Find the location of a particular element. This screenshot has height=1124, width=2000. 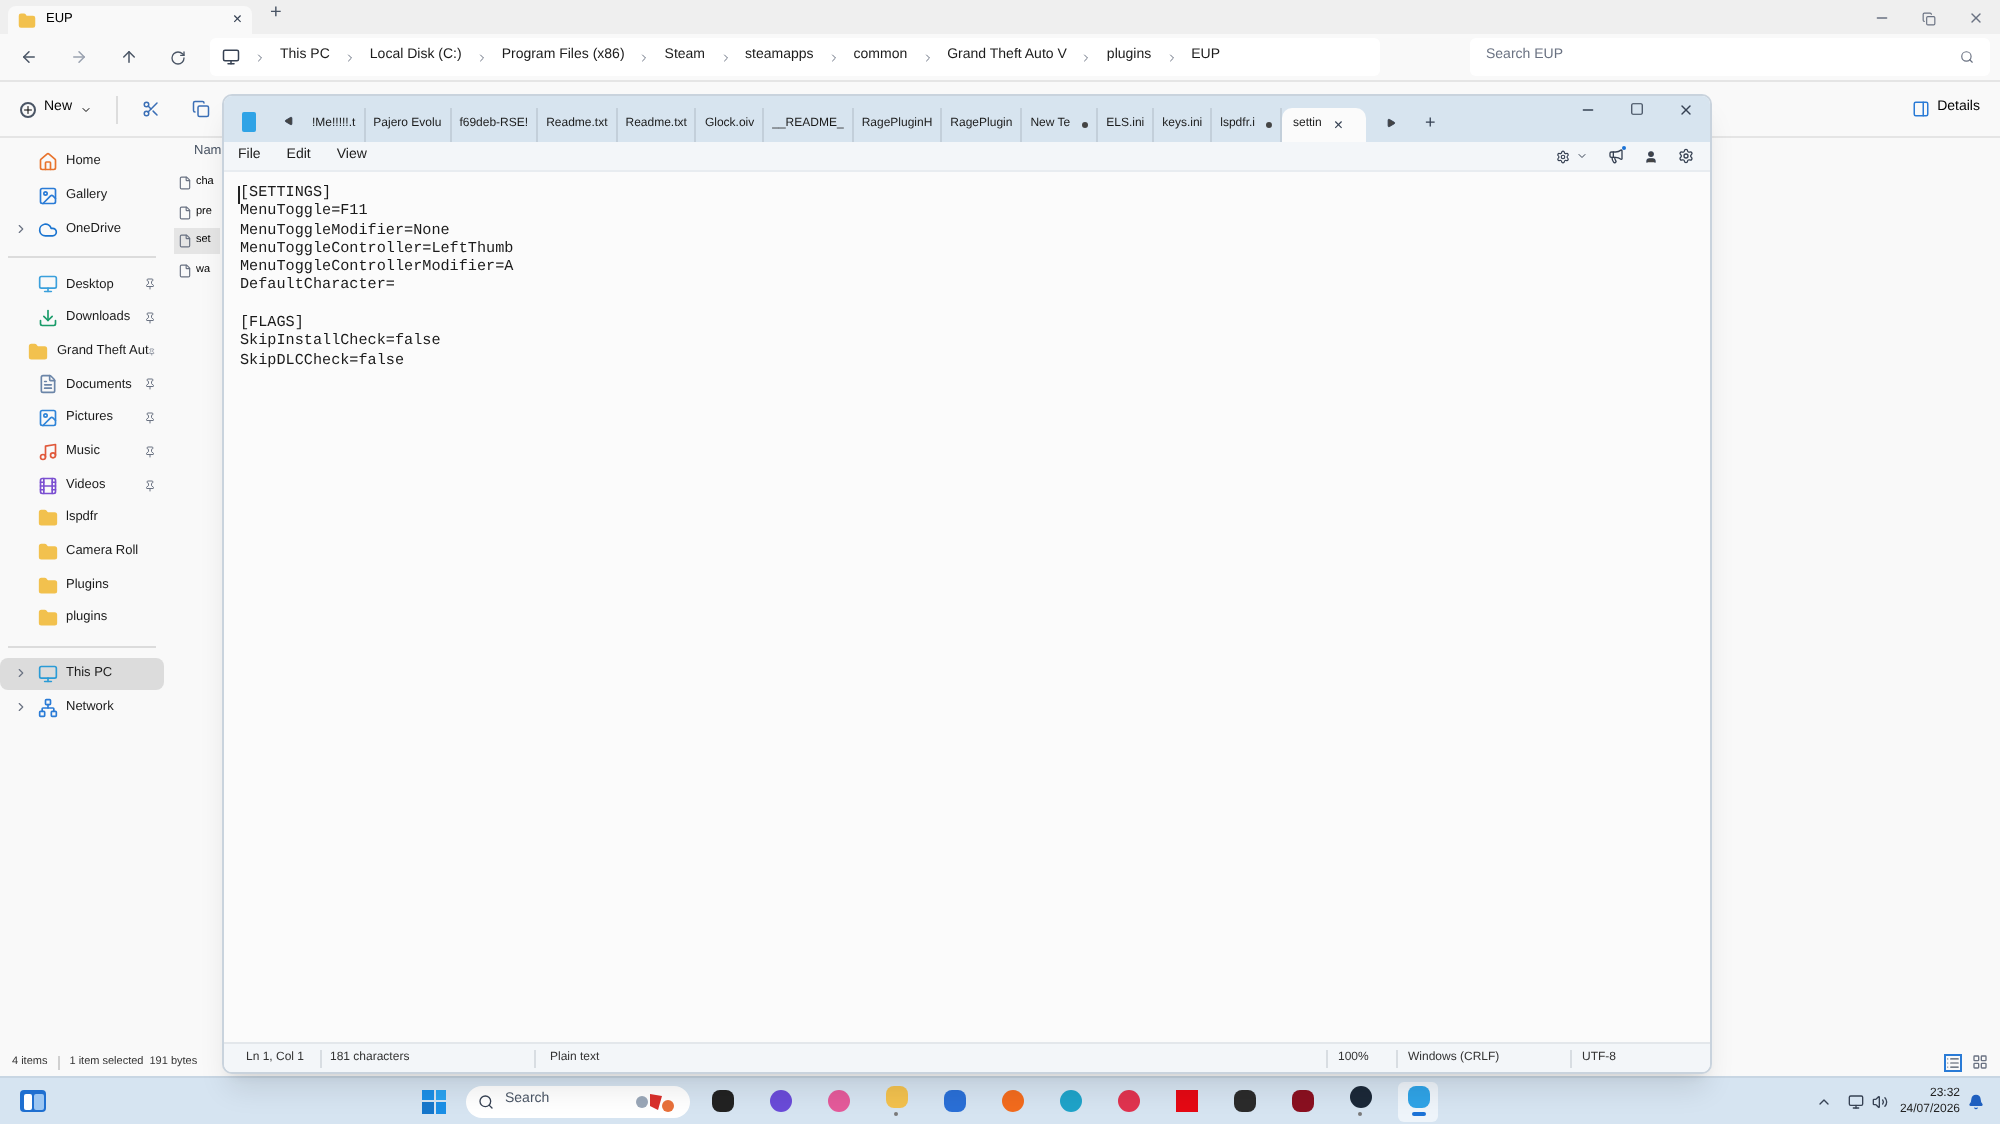

scroll-right-icon is located at coordinates (1391, 123).